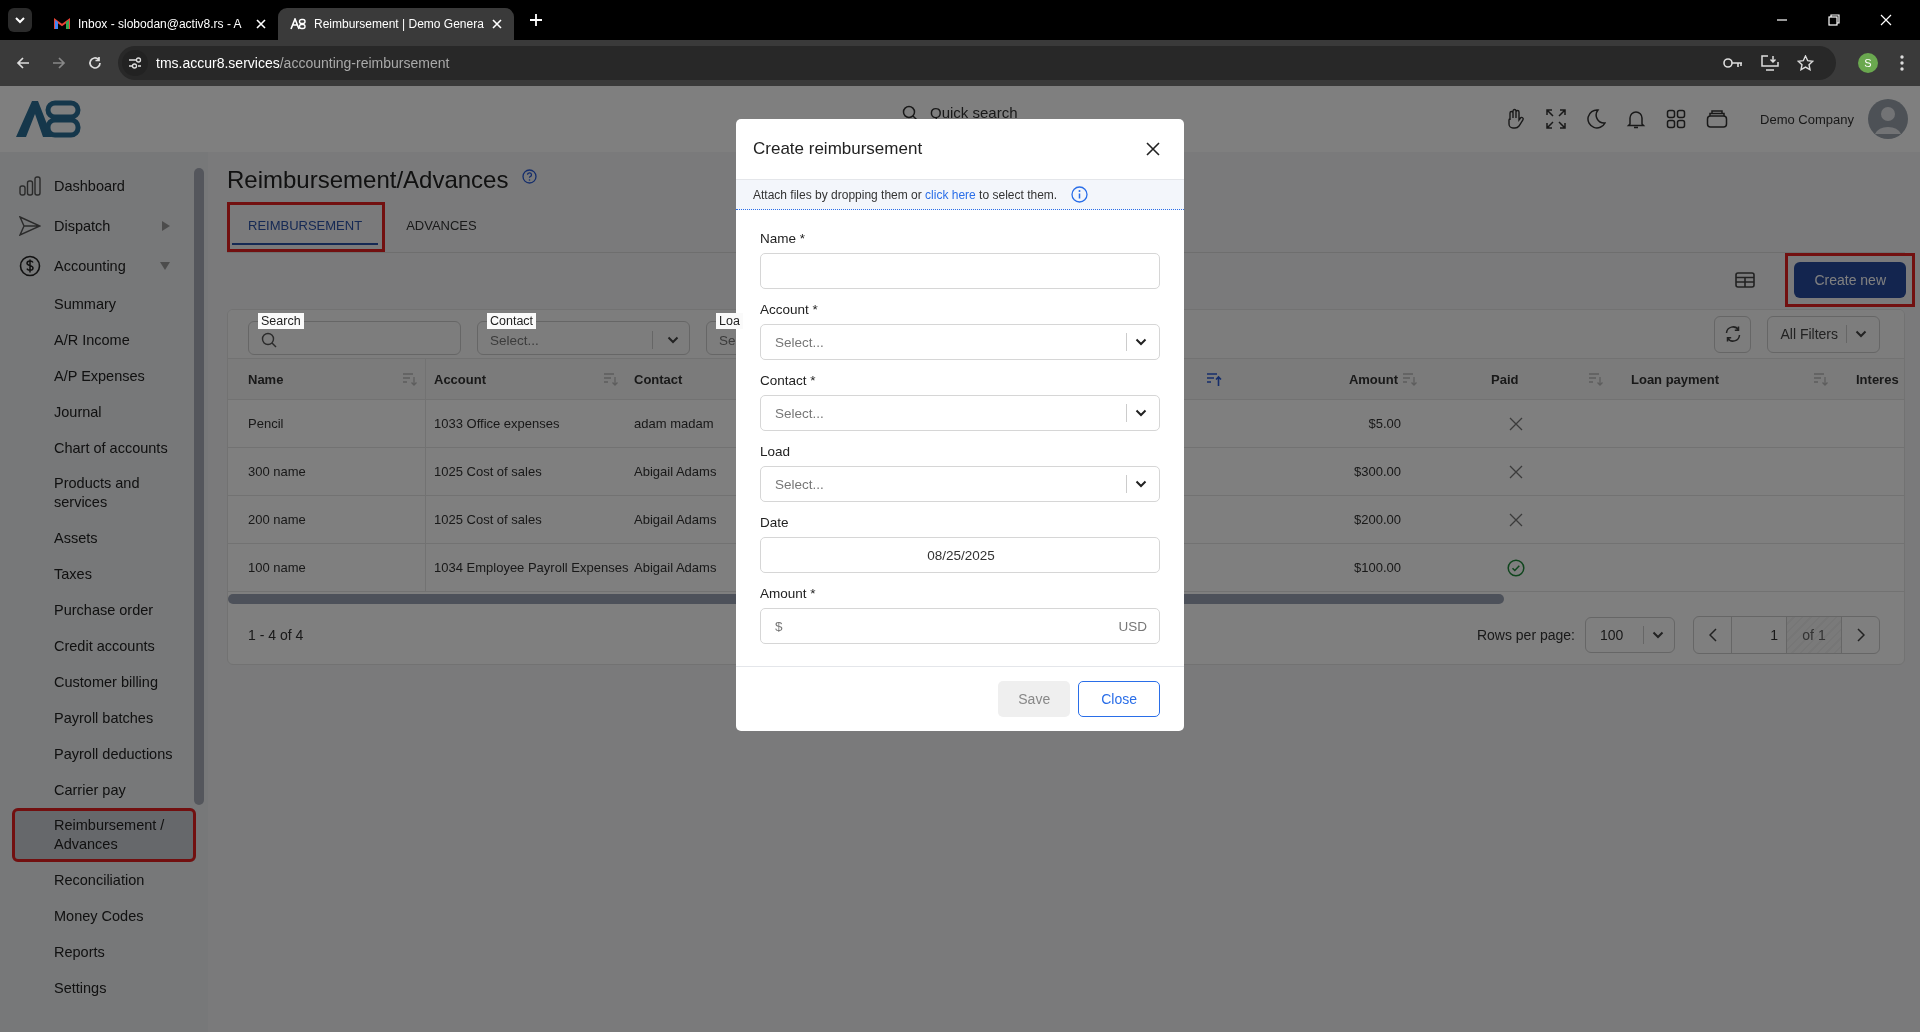 The width and height of the screenshot is (1920, 1032). Describe the element at coordinates (1834, 20) in the screenshot. I see `restore-icon` at that location.